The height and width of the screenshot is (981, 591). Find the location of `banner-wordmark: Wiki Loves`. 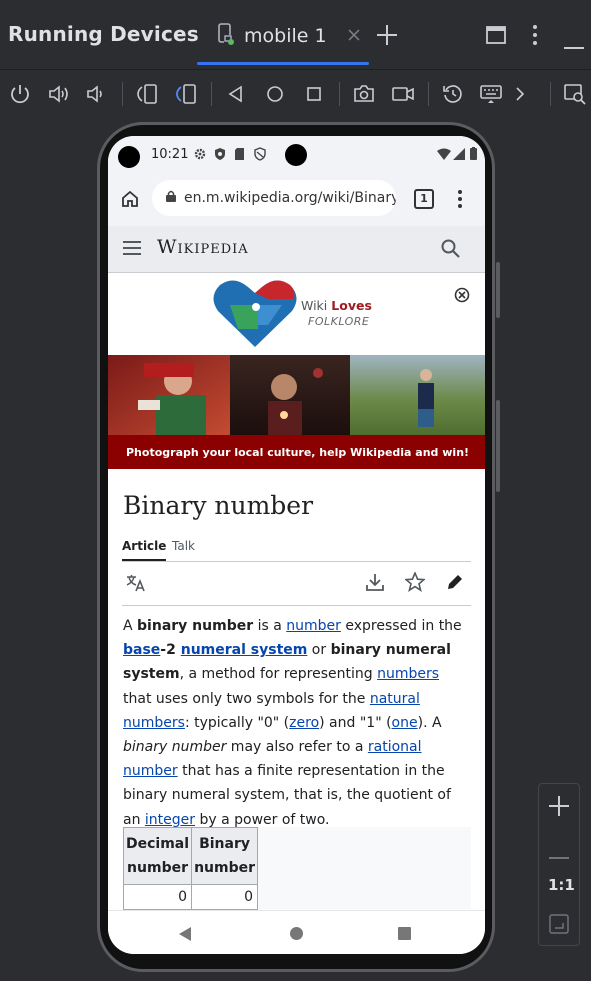

banner-wordmark: Wiki Loves is located at coordinates (336, 305).